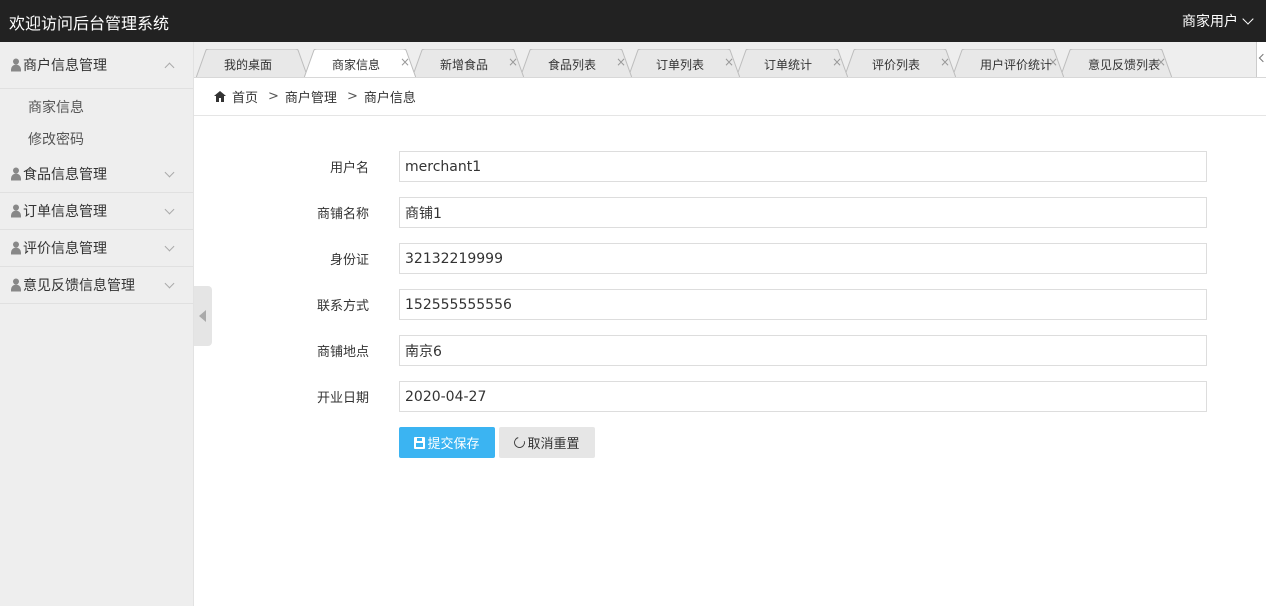 The image size is (1266, 606). Describe the element at coordinates (342, 214) in the screenshot. I see `shop-name-label: 商铺名称` at that location.